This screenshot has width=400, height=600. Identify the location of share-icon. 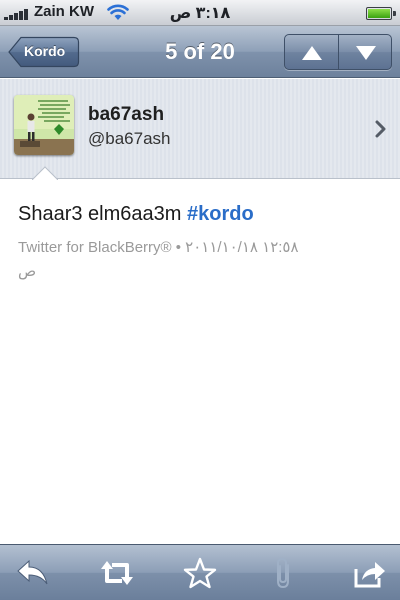
(369, 575).